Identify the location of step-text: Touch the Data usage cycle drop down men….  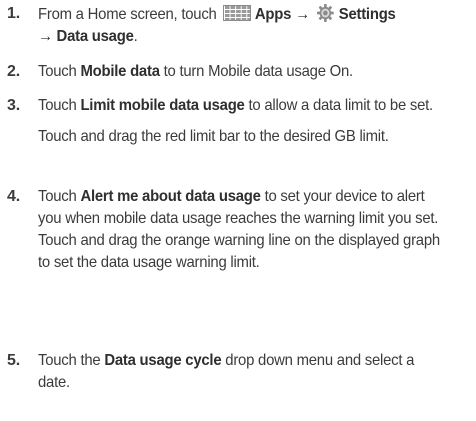
(240, 372).